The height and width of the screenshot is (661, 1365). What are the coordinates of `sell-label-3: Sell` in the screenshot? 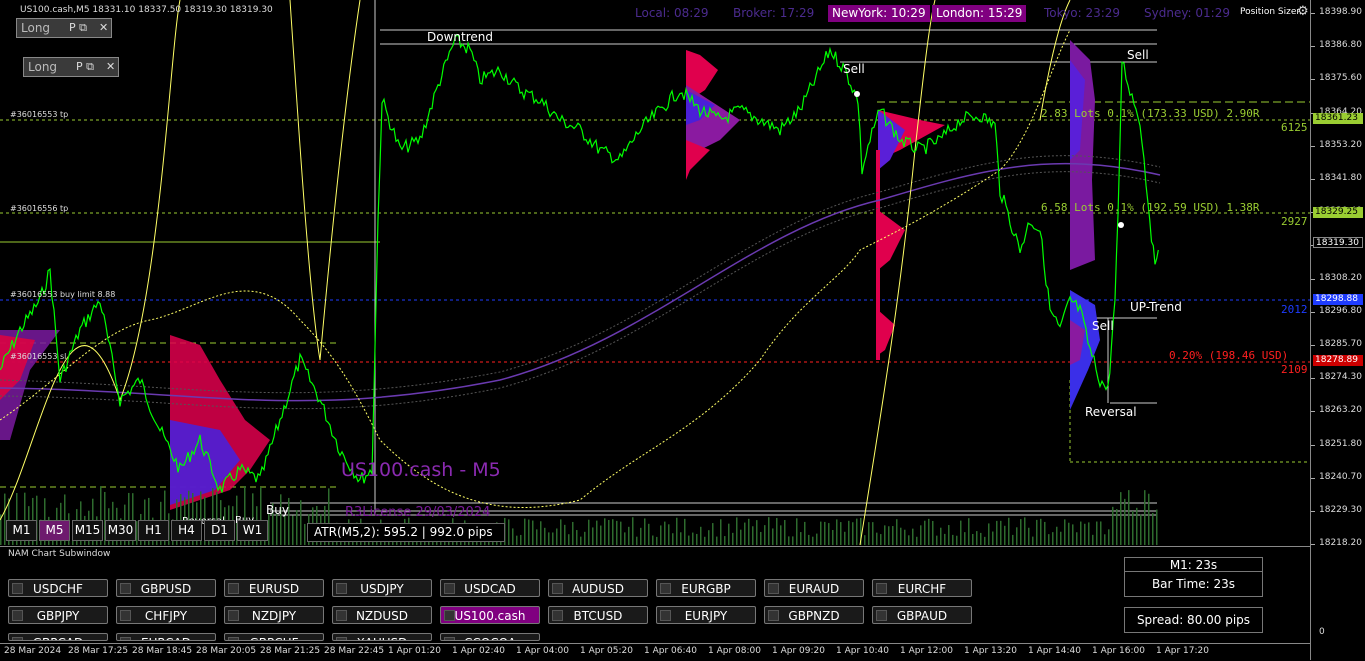 It's located at (1103, 326).